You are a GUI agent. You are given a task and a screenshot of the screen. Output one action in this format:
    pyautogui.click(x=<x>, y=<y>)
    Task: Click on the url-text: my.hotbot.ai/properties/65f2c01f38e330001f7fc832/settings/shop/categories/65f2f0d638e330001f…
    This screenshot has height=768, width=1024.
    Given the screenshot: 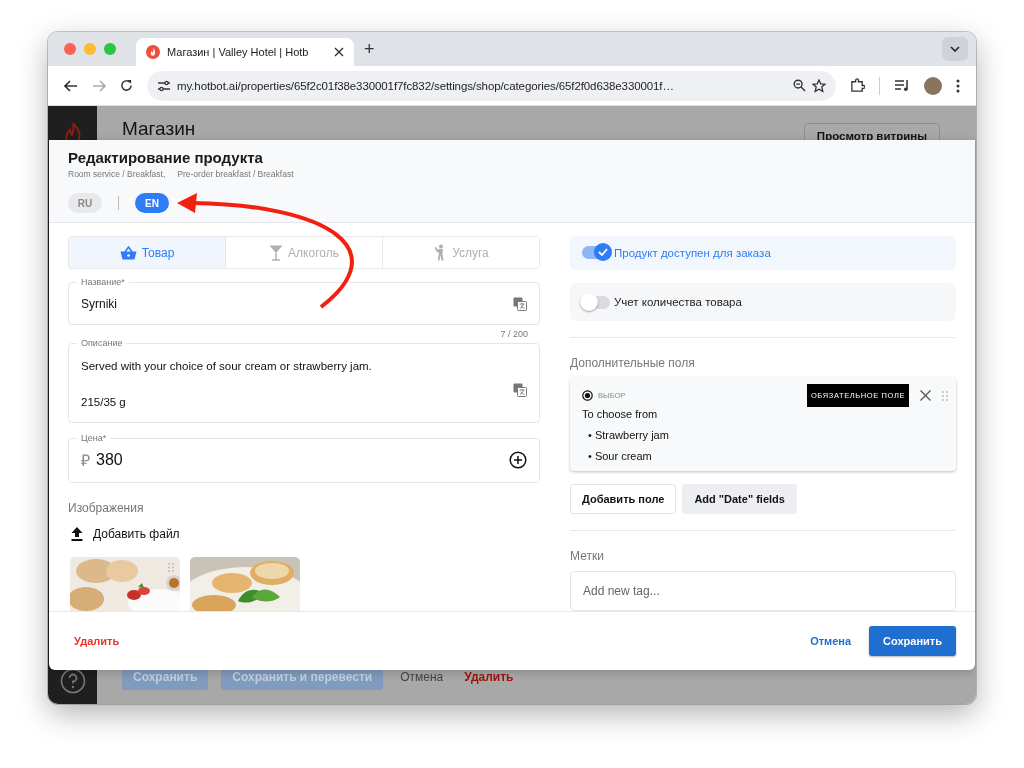 What is the action you would take?
    pyautogui.click(x=426, y=85)
    